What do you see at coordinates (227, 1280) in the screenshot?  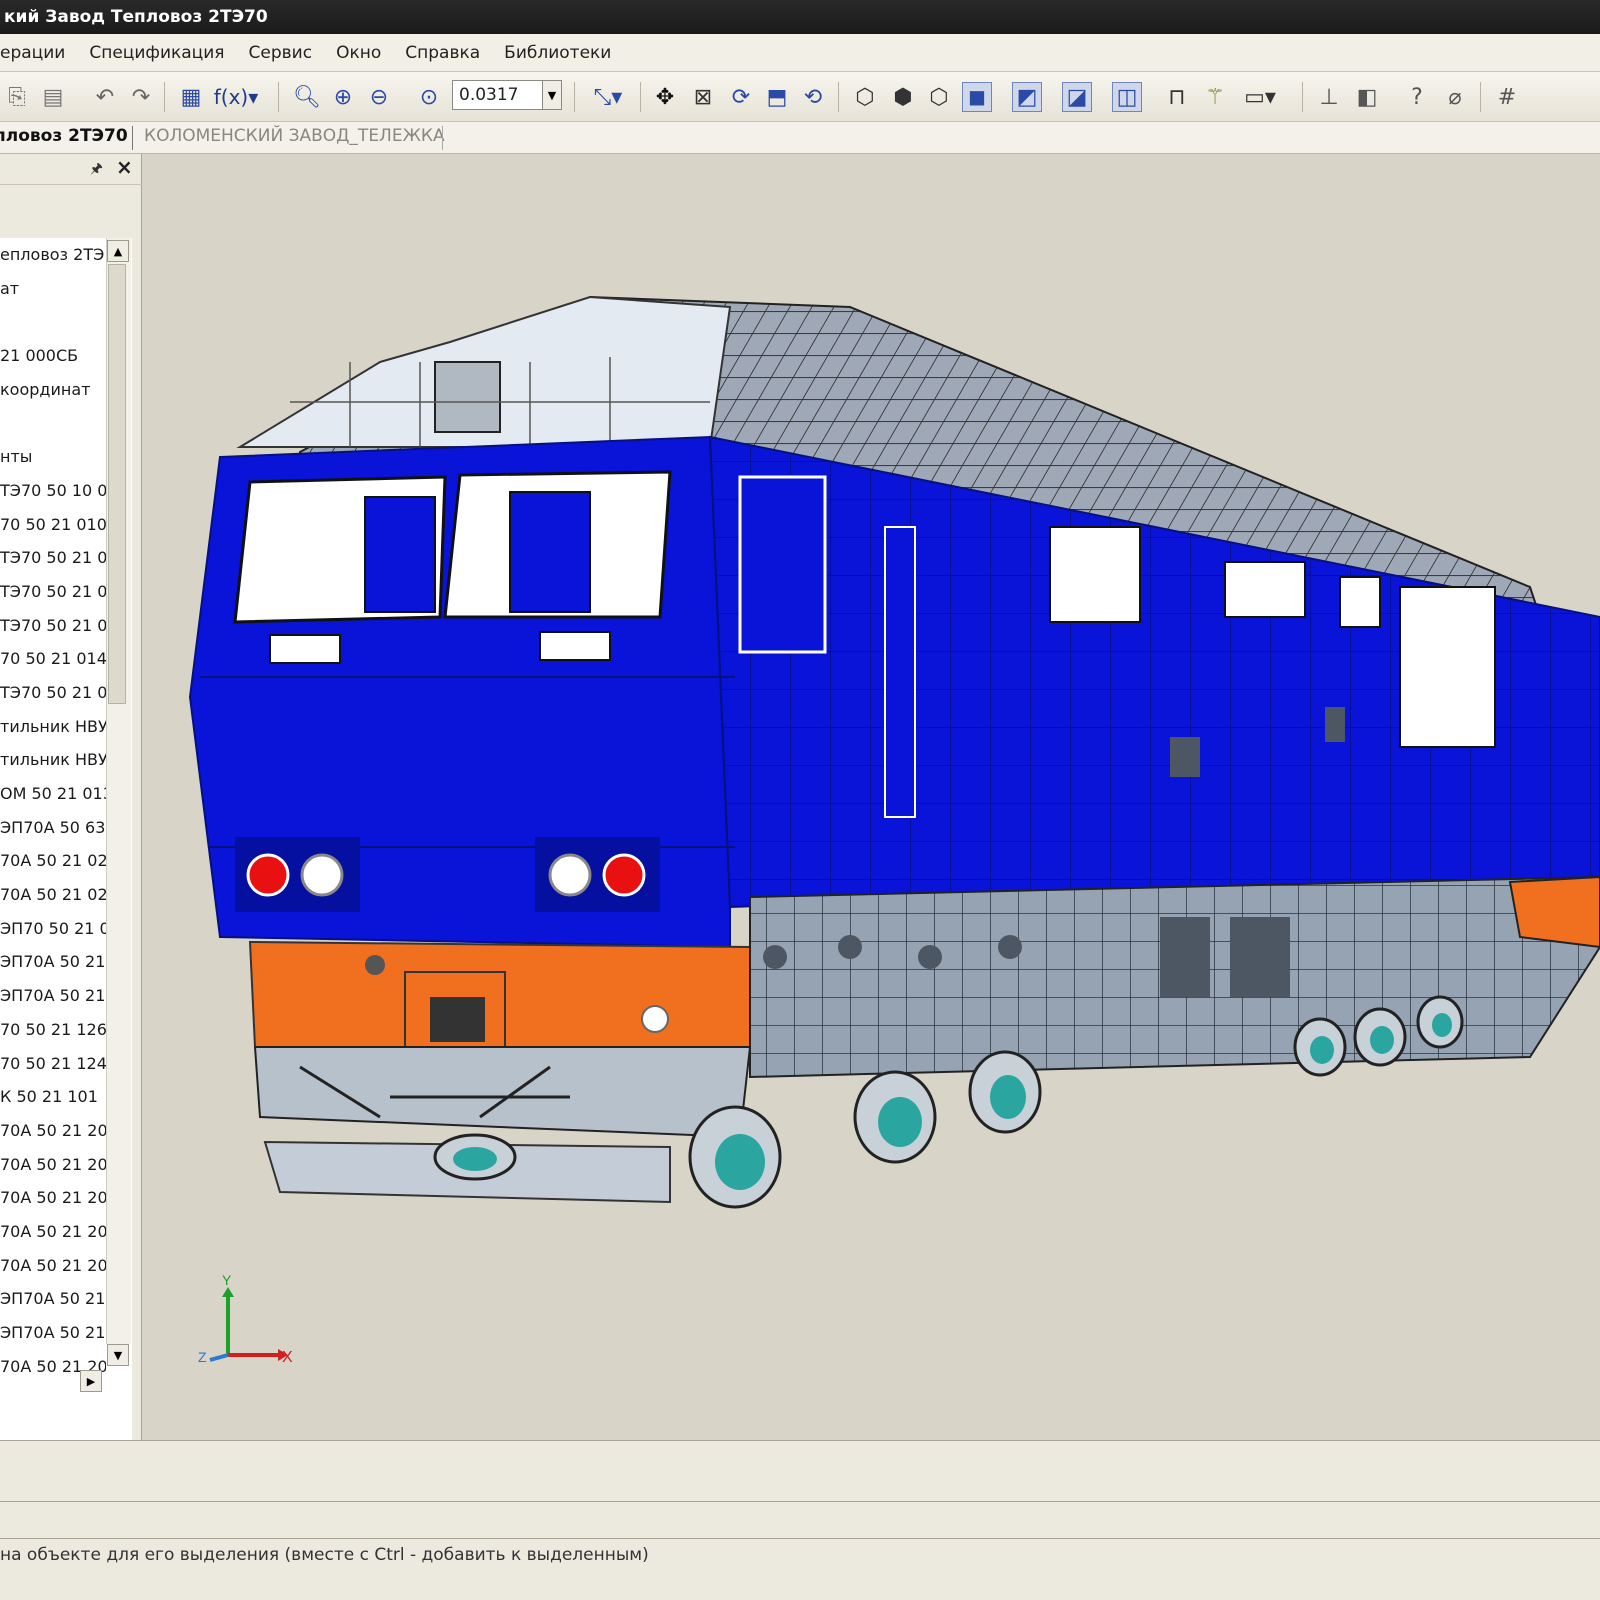 I see `axis-y-label: Y` at bounding box center [227, 1280].